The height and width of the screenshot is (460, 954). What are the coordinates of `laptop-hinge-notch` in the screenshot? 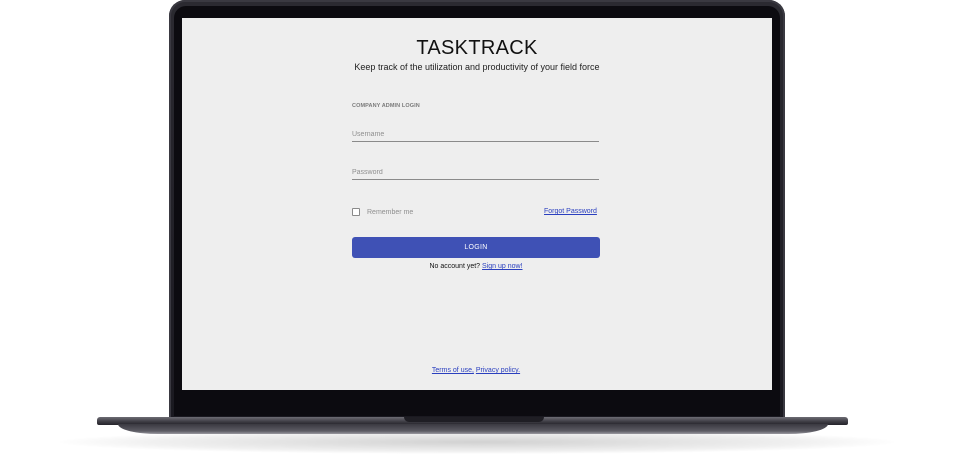 It's located at (474, 419).